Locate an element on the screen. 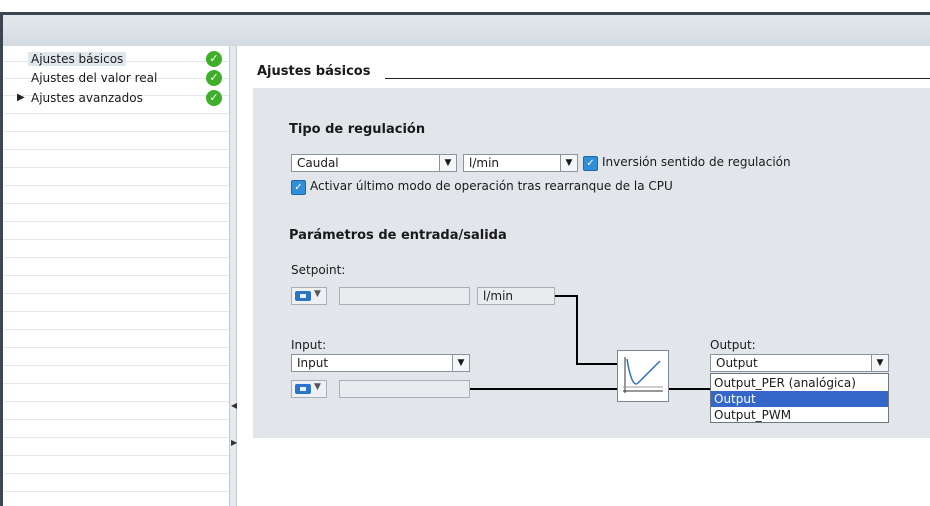 The image size is (930, 506). nav-item-ajustes-avanzados: ▶ Ajustes avanzados ✓ is located at coordinates (116, 99).